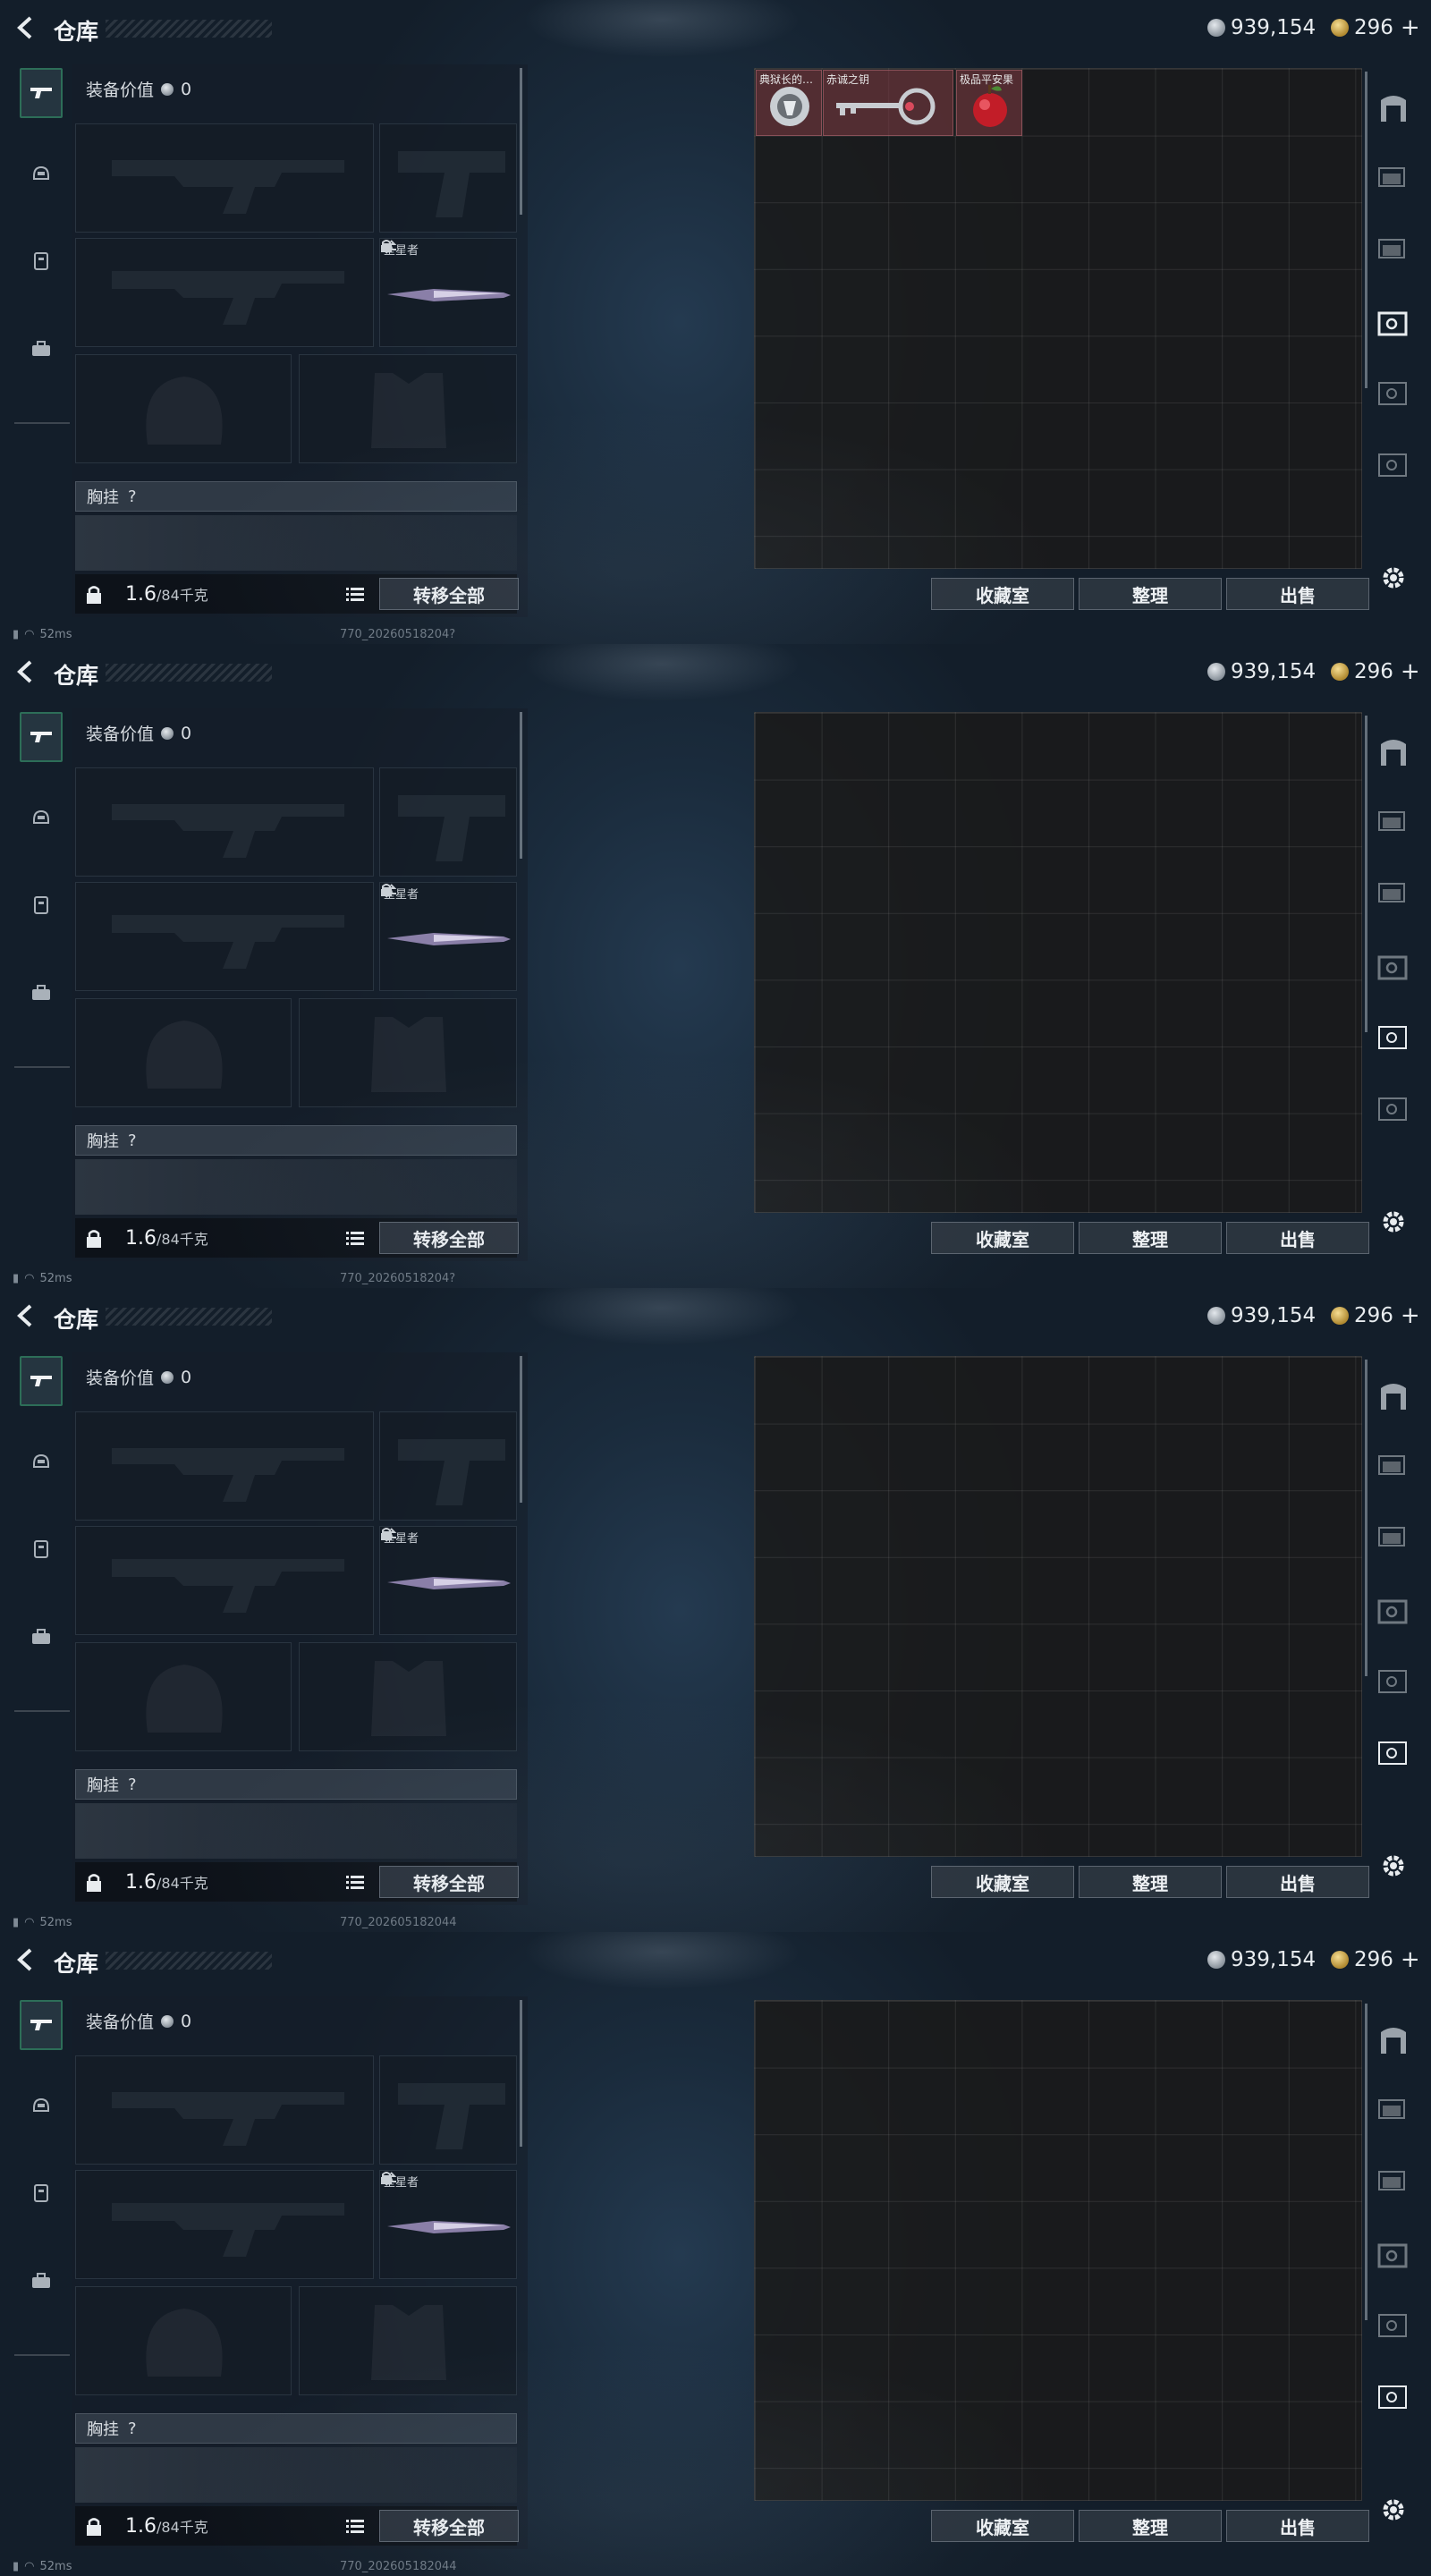 The image size is (1431, 2576). I want to click on equipment-scrollbar, so click(521, 141).